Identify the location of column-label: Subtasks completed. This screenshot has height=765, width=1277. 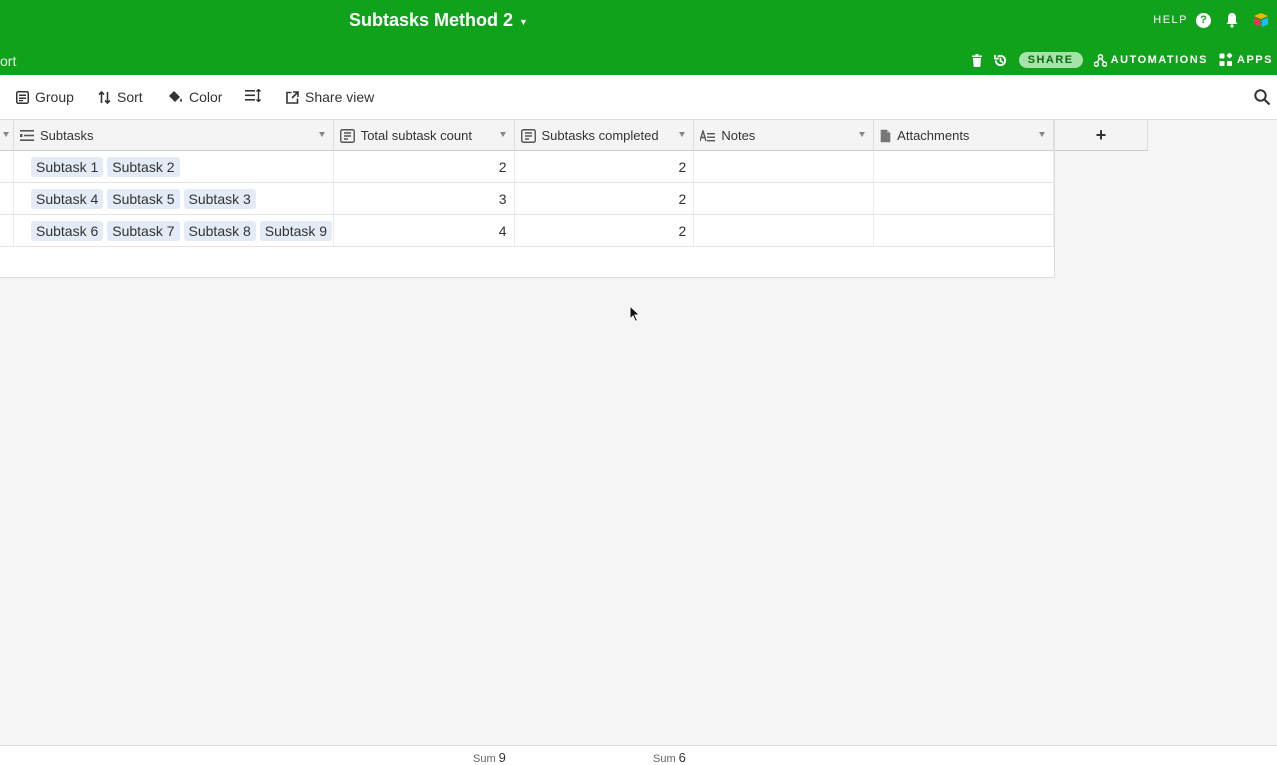
(600, 135).